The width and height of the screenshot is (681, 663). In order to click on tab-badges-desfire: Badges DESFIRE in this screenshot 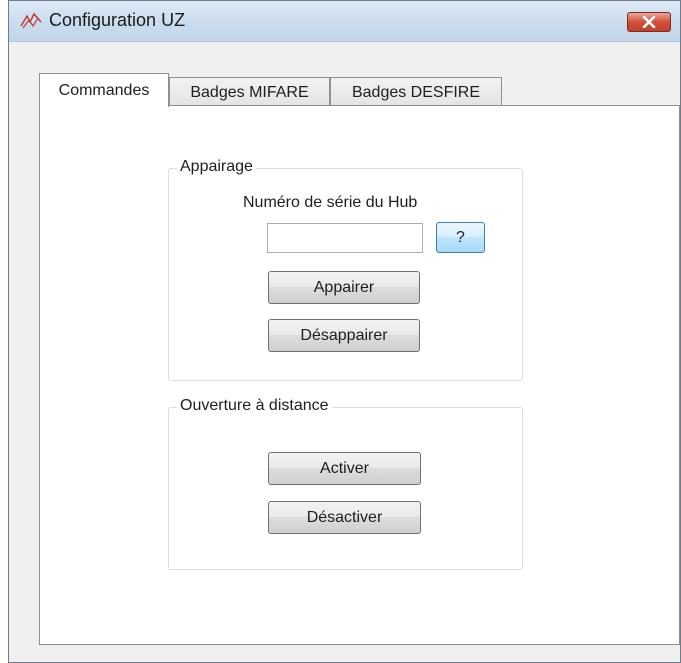, I will do `click(416, 92)`.